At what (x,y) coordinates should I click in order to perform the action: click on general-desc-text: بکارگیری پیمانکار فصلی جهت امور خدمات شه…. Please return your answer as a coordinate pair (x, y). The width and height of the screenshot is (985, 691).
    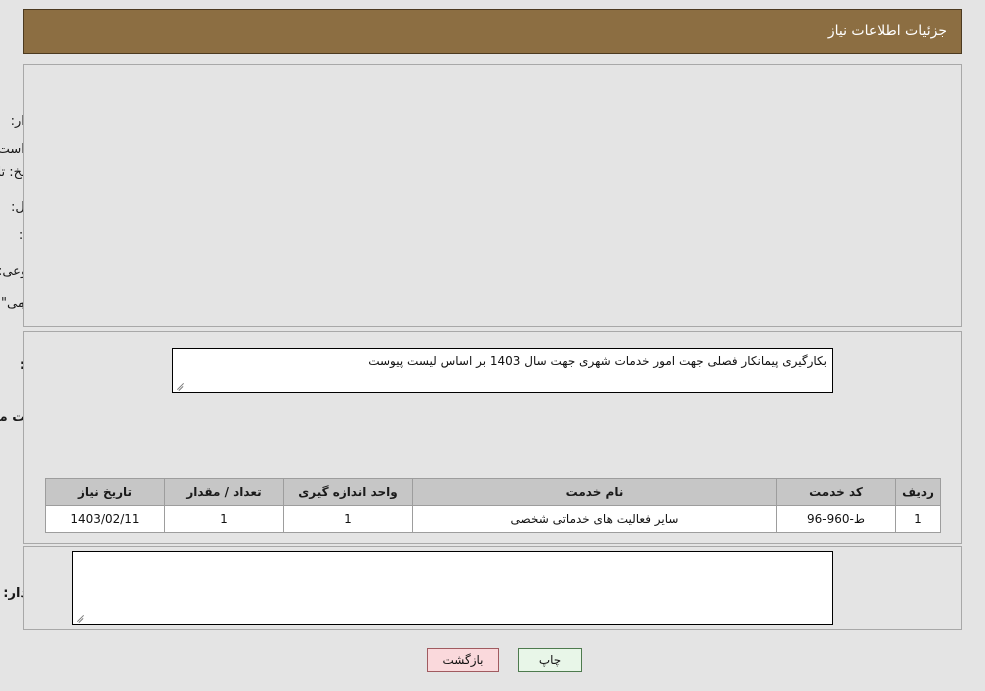
    Looking at the image, I should click on (597, 361).